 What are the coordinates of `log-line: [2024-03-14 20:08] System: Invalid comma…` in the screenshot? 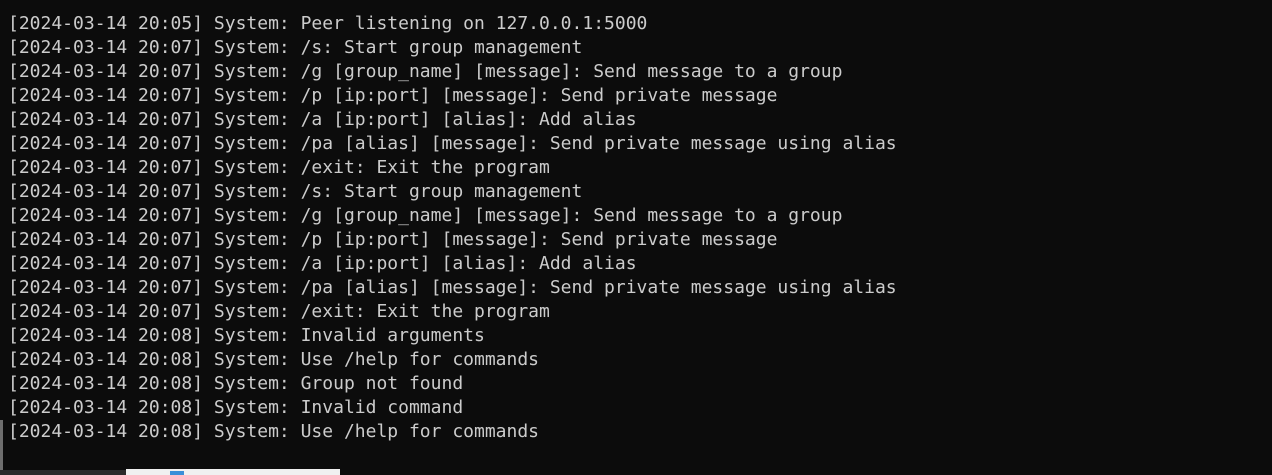 It's located at (236, 407).